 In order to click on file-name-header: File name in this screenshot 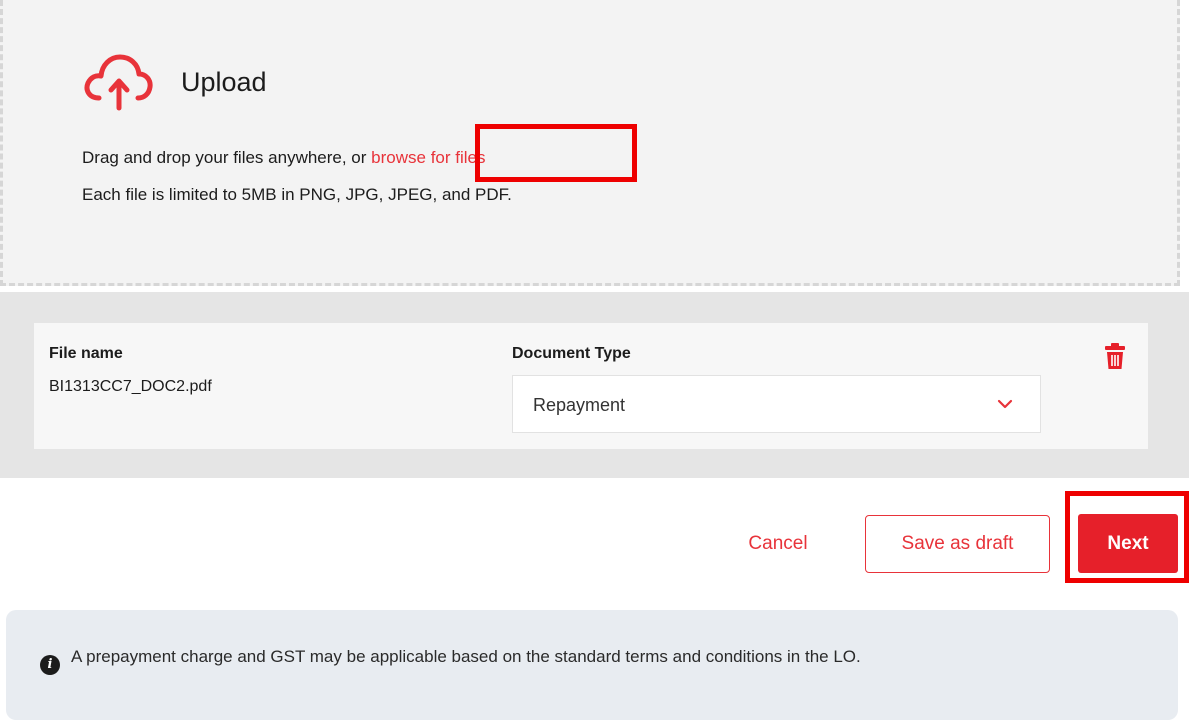, I will do `click(86, 353)`.